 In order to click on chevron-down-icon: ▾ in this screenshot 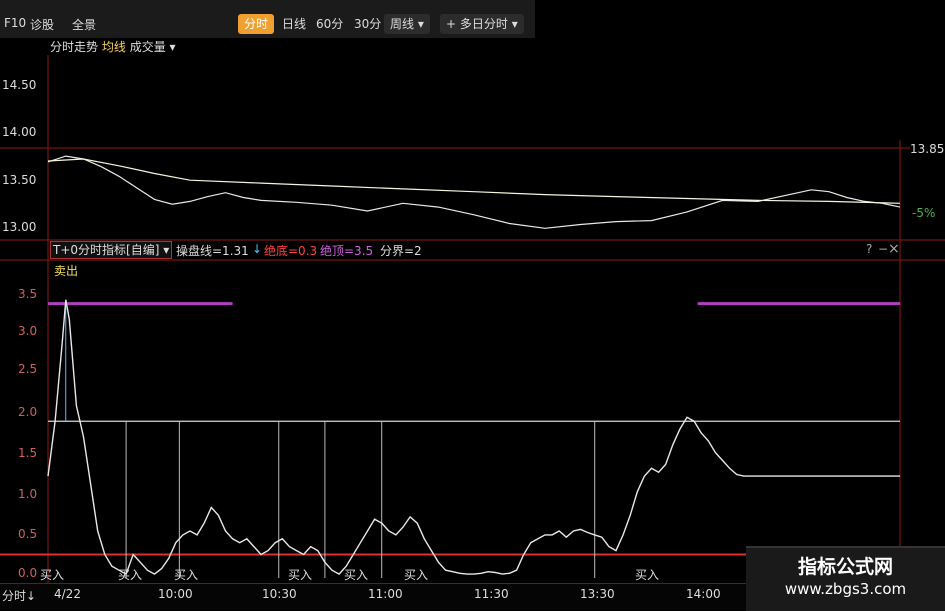, I will do `click(166, 250)`.